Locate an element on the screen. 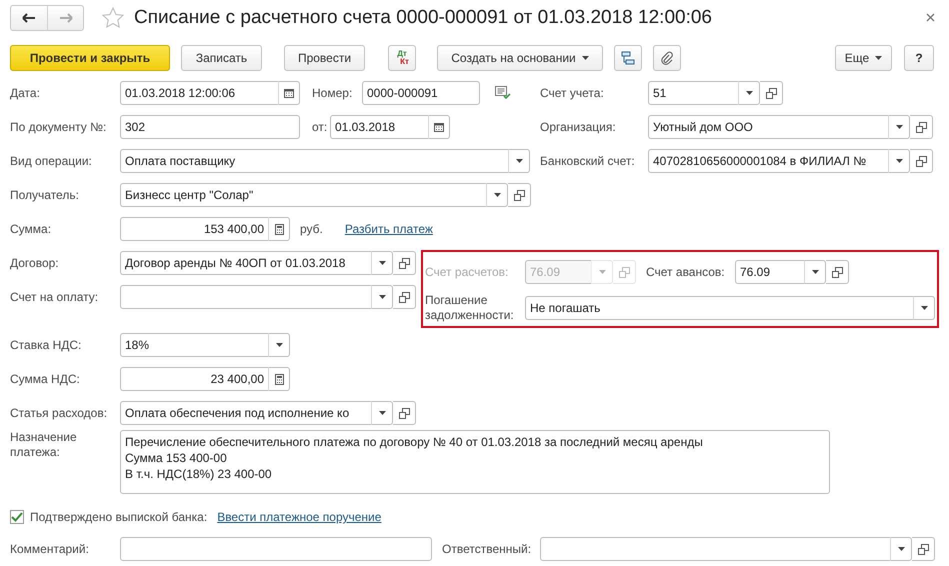 The image size is (949, 566). split-payment-link: Разбить платеж is located at coordinates (388, 229).